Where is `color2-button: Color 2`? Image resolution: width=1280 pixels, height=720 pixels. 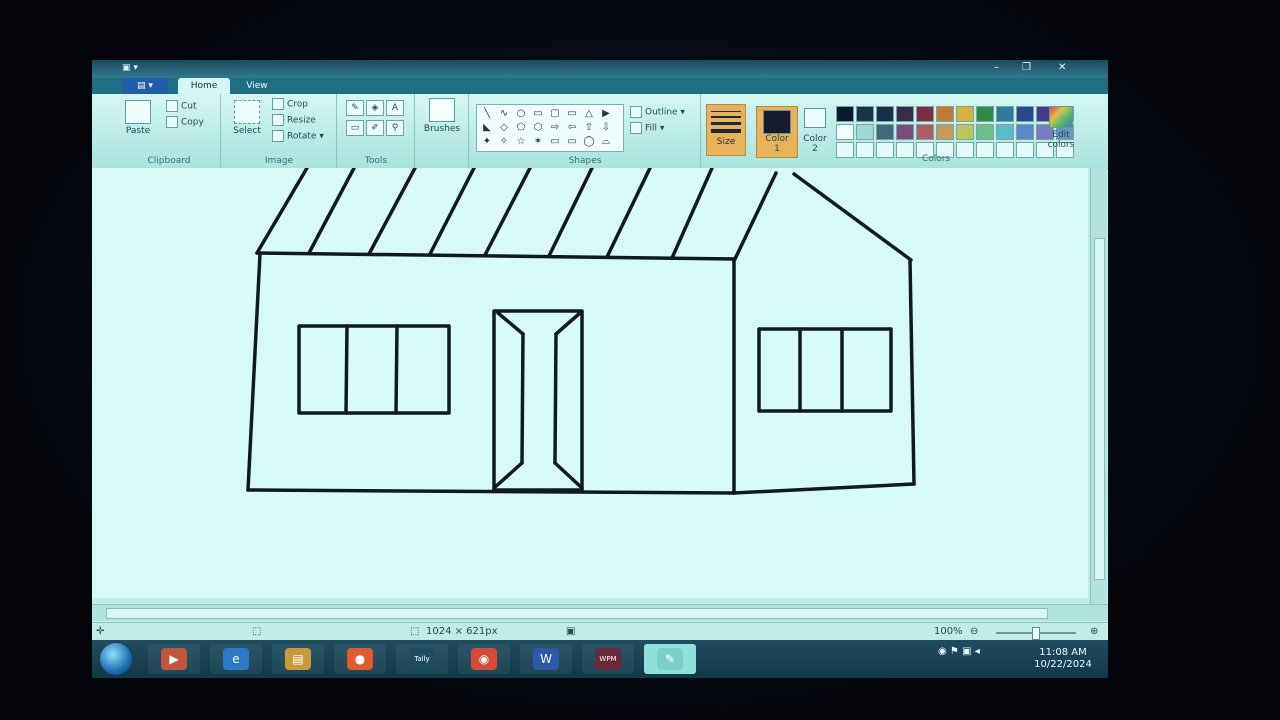
color2-button: Color 2 is located at coordinates (815, 131).